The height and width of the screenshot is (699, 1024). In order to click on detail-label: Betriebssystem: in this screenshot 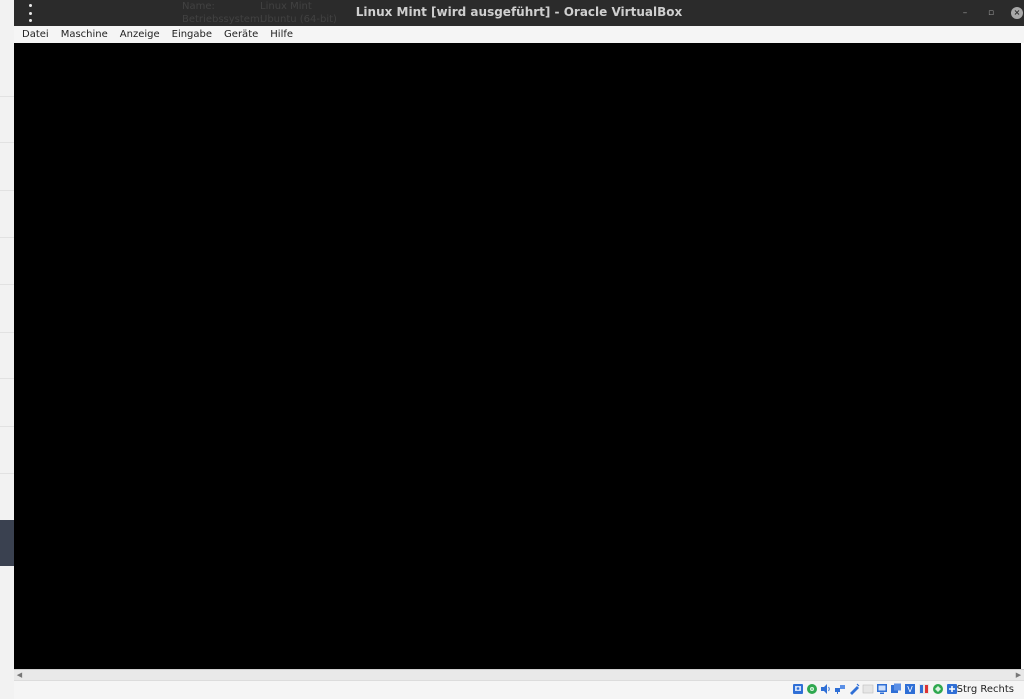, I will do `click(223, 19)`.